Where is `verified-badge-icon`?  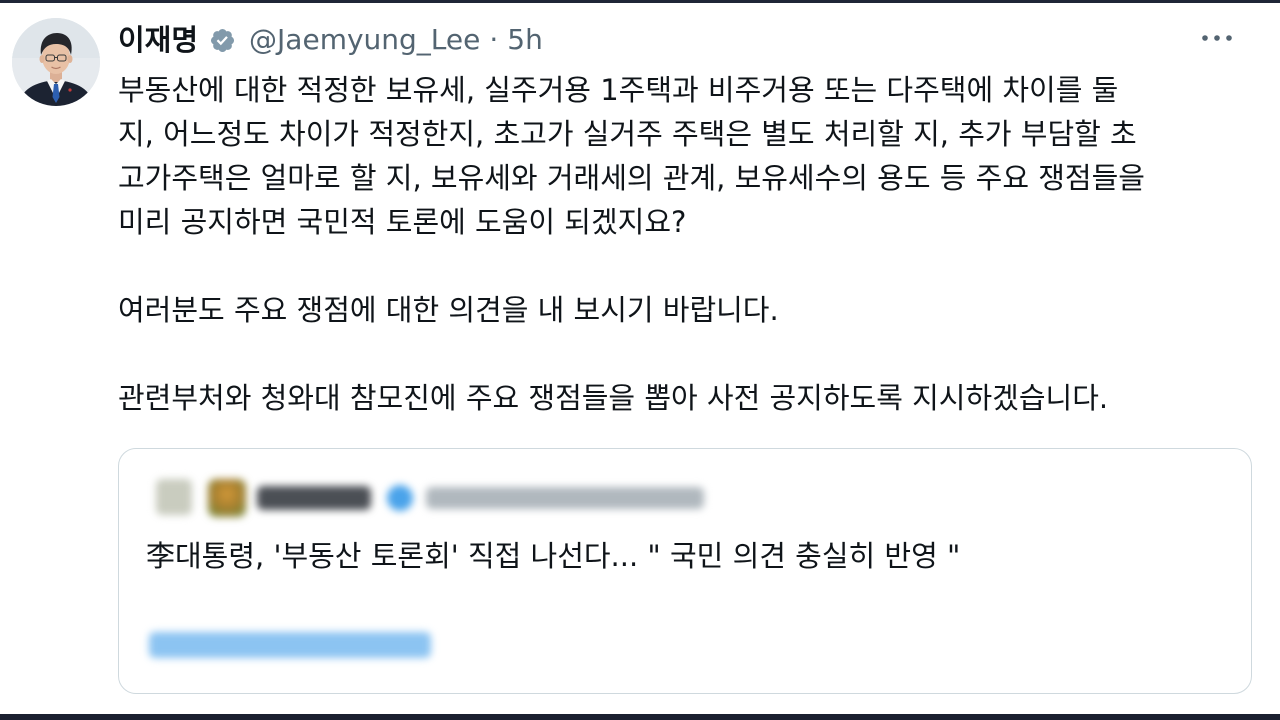 verified-badge-icon is located at coordinates (222, 40).